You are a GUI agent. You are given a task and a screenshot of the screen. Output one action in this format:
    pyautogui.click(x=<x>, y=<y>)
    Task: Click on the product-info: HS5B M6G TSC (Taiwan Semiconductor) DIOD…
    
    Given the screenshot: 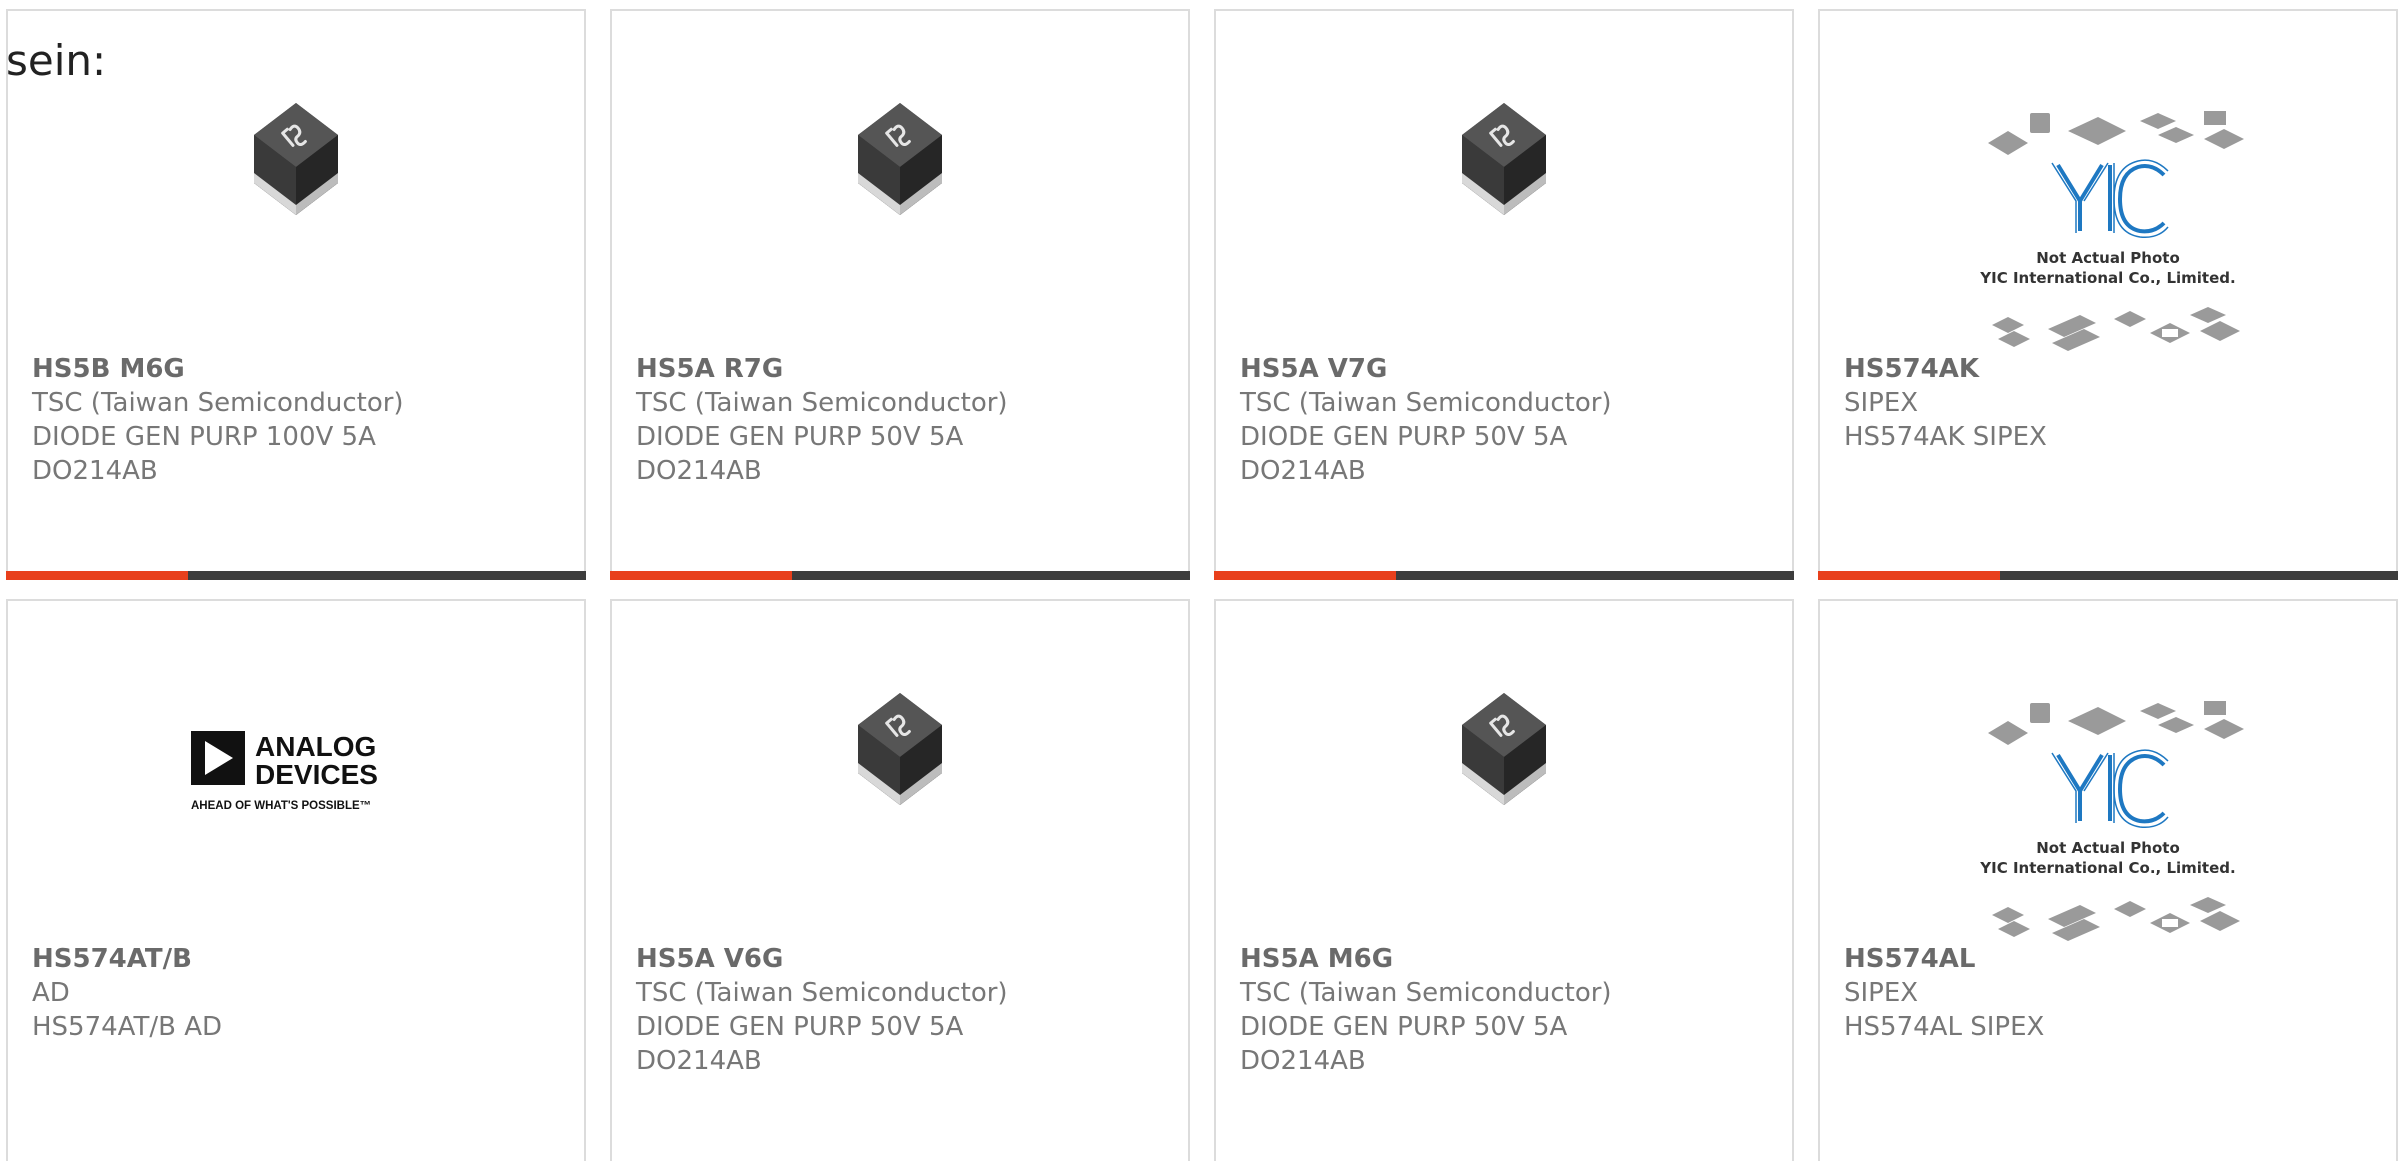 What is the action you would take?
    pyautogui.click(x=298, y=420)
    